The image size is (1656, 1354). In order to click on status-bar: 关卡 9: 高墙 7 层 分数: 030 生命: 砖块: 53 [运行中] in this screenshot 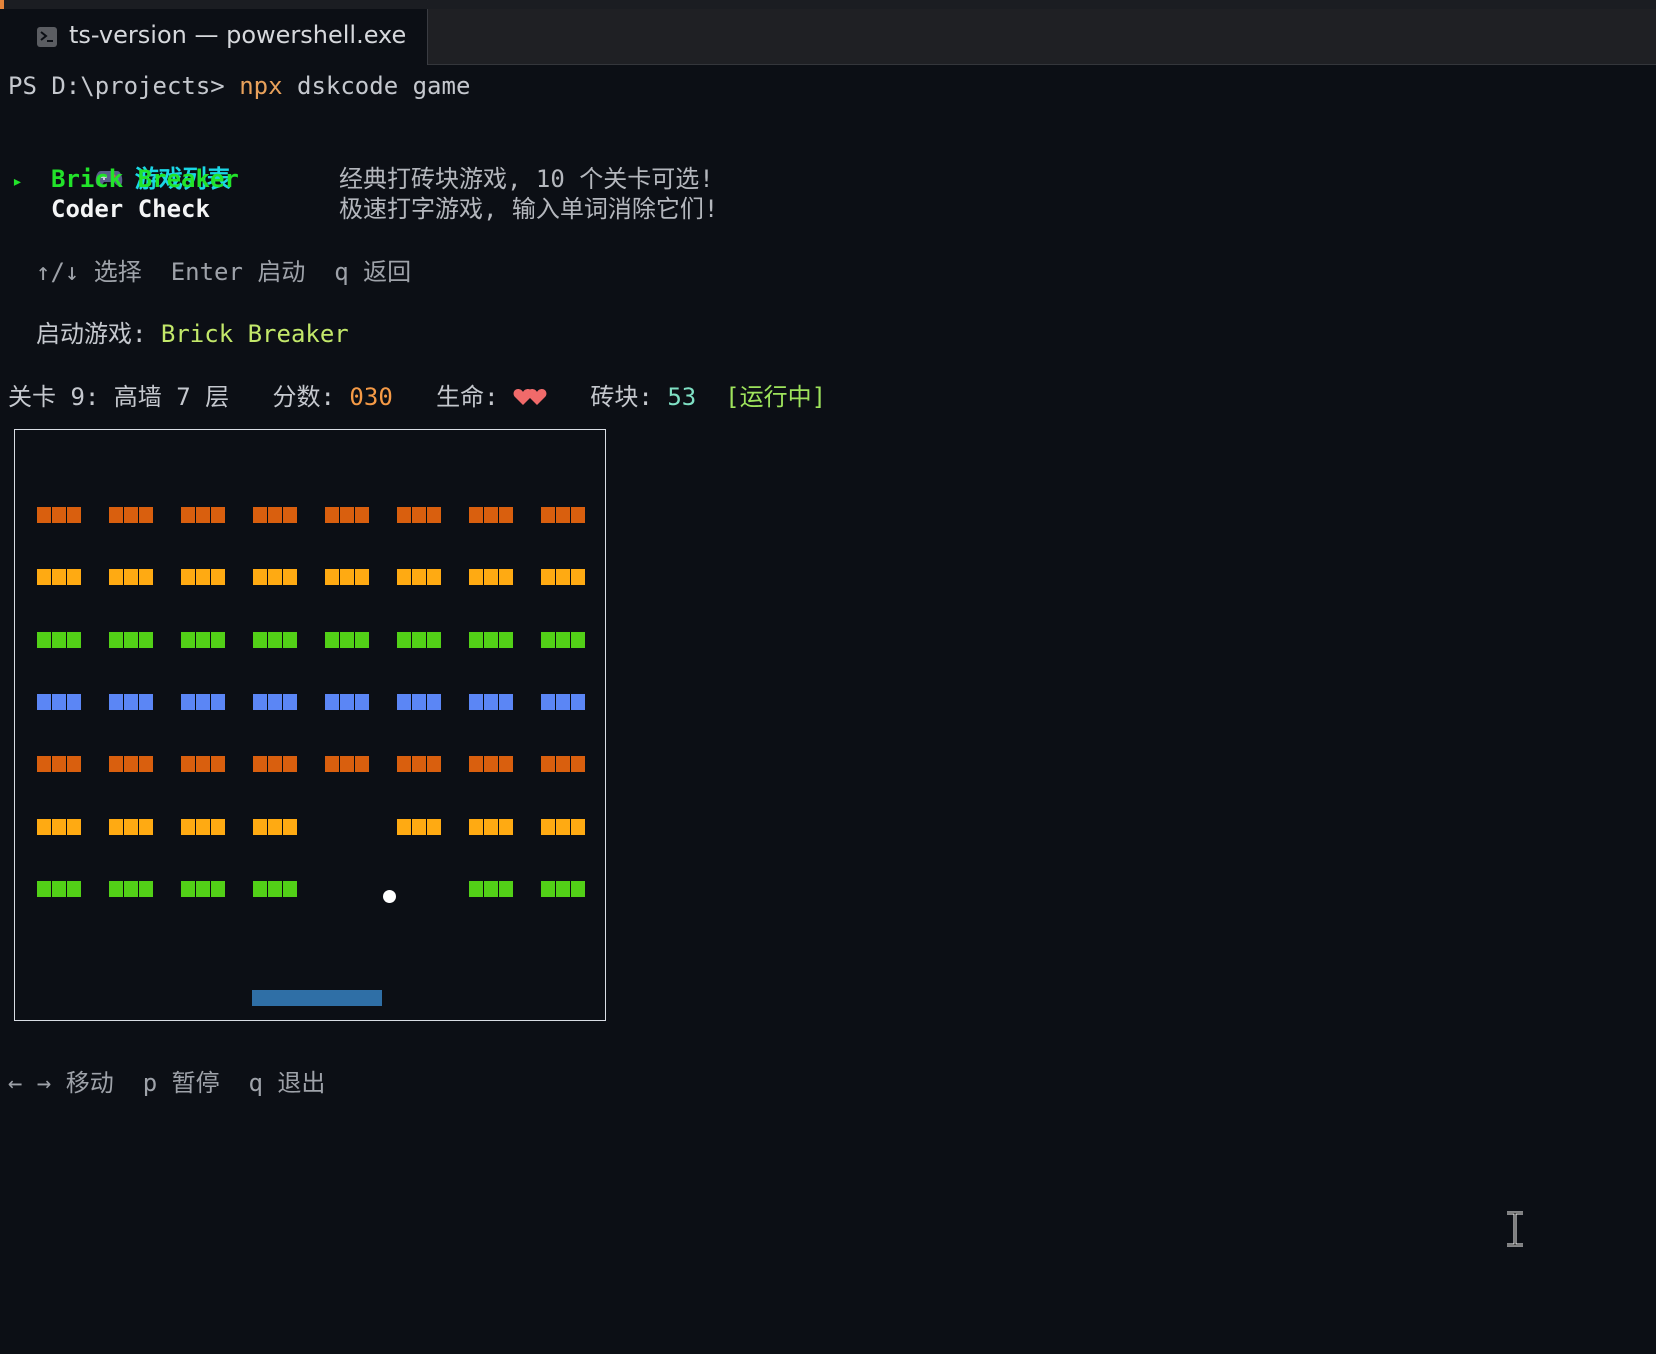, I will do `click(417, 397)`.